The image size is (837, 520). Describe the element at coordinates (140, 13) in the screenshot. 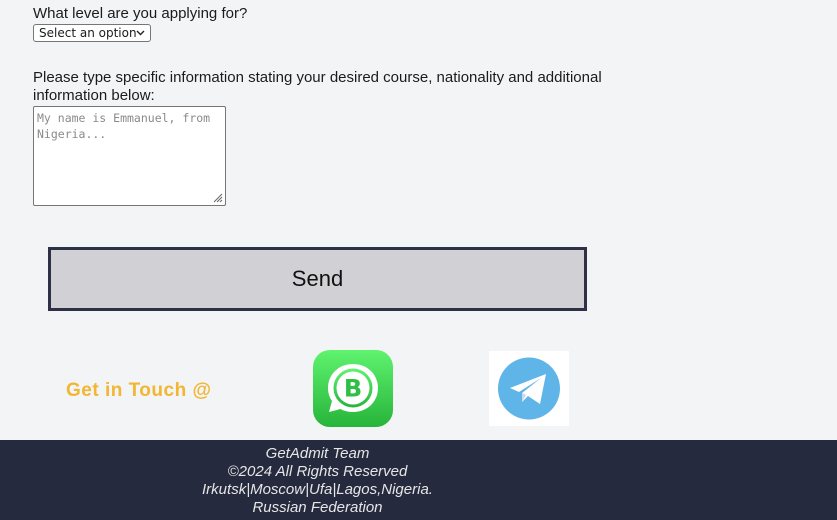

I see `level-question-label: What level are you applying for?` at that location.